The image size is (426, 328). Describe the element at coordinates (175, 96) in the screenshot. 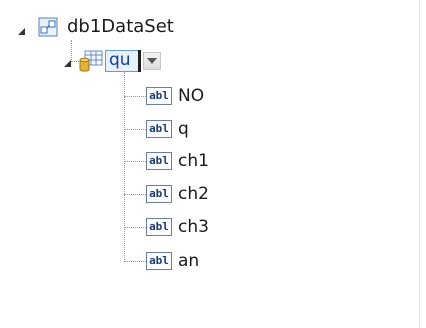

I see `list-item: abl NO` at that location.